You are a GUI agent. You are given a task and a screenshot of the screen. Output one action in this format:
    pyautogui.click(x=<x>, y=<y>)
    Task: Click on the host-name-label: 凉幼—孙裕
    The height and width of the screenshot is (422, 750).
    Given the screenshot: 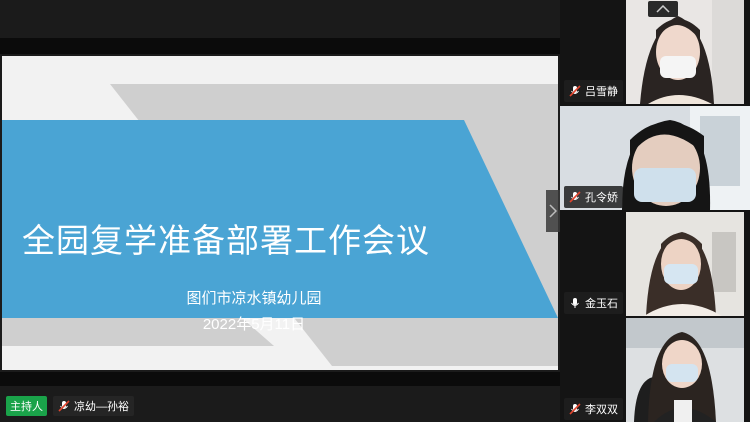 What is the action you would take?
    pyautogui.click(x=93, y=406)
    